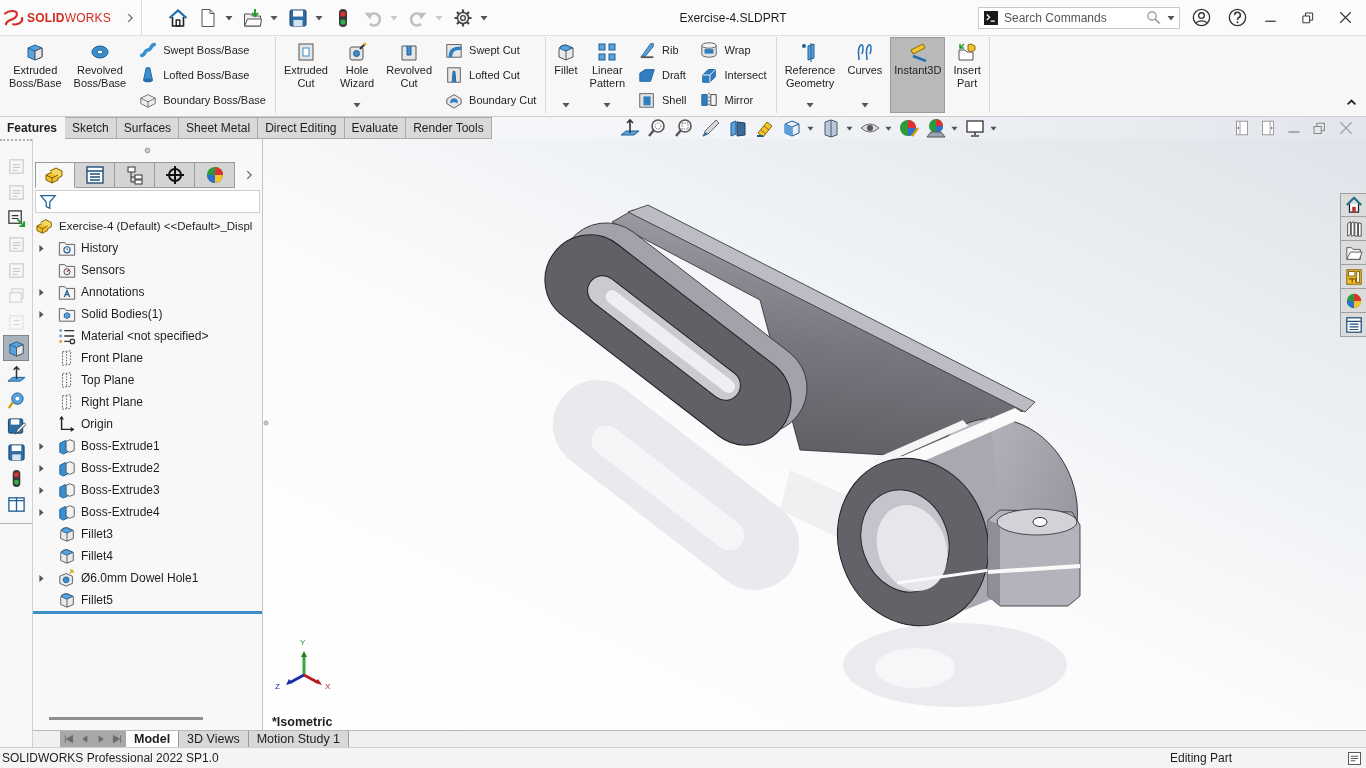 The height and width of the screenshot is (768, 1366). I want to click on filter-field, so click(147, 201).